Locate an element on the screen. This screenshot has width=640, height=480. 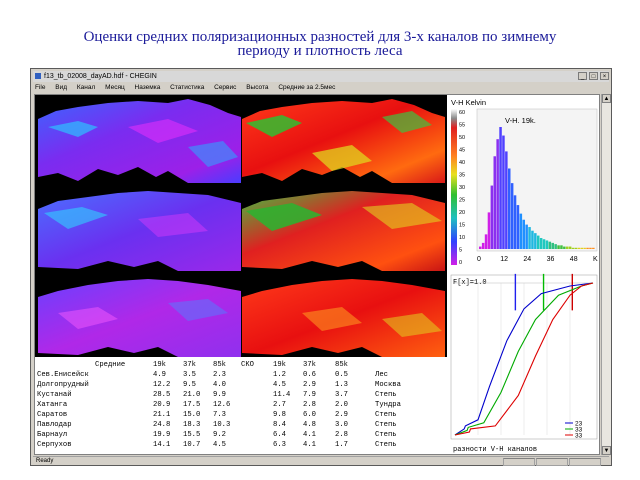
stats-cell-m19: 24.8 is located at coordinates (162, 425).